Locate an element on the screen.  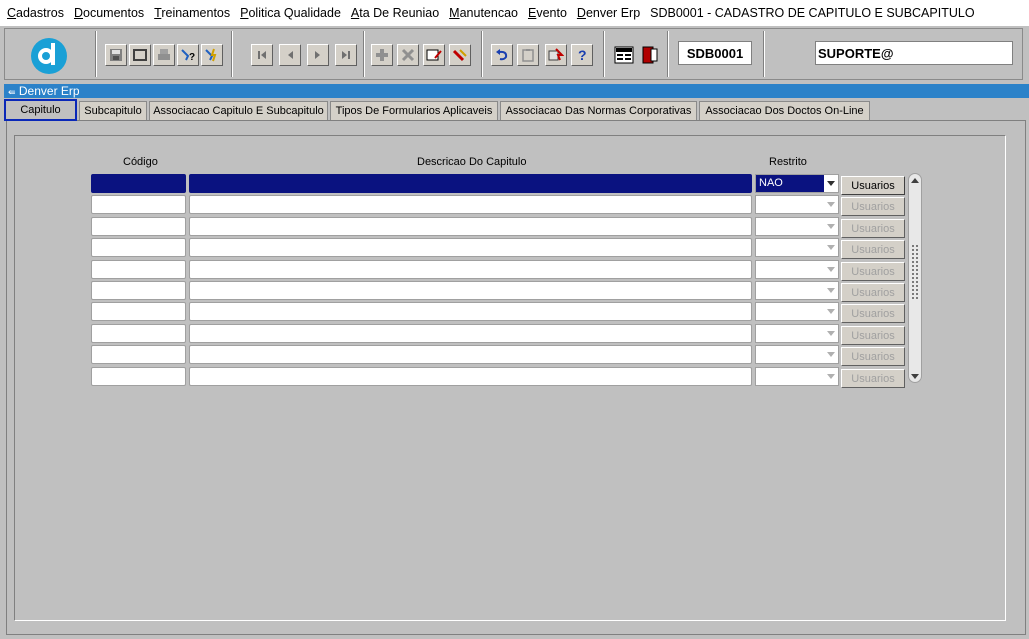
menu-cadastros: Cadastros is located at coordinates (35, 13).